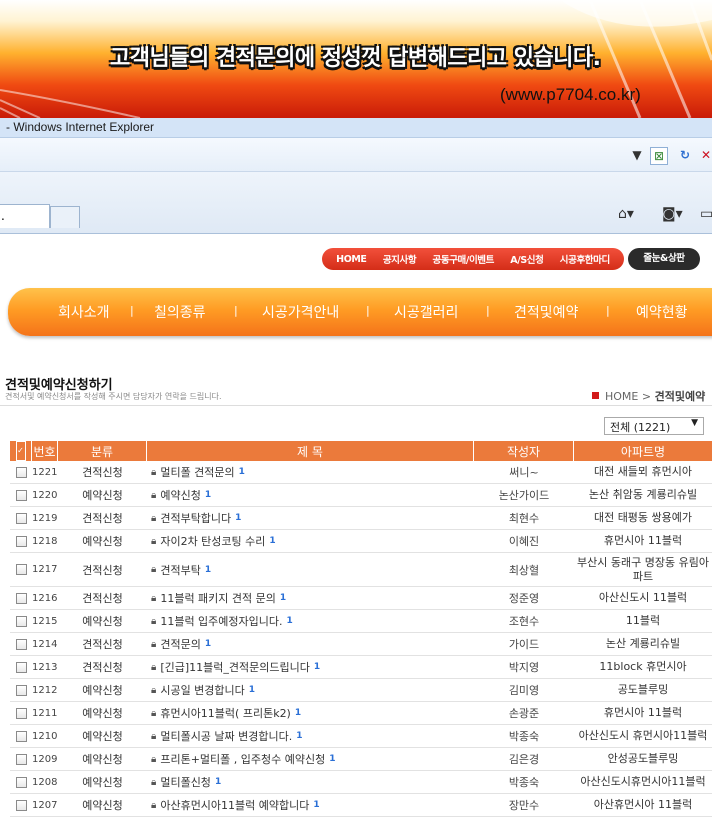  What do you see at coordinates (643, 735) in the screenshot?
I see `row-apartment: 아산신도시 휴먼시아11블럭` at bounding box center [643, 735].